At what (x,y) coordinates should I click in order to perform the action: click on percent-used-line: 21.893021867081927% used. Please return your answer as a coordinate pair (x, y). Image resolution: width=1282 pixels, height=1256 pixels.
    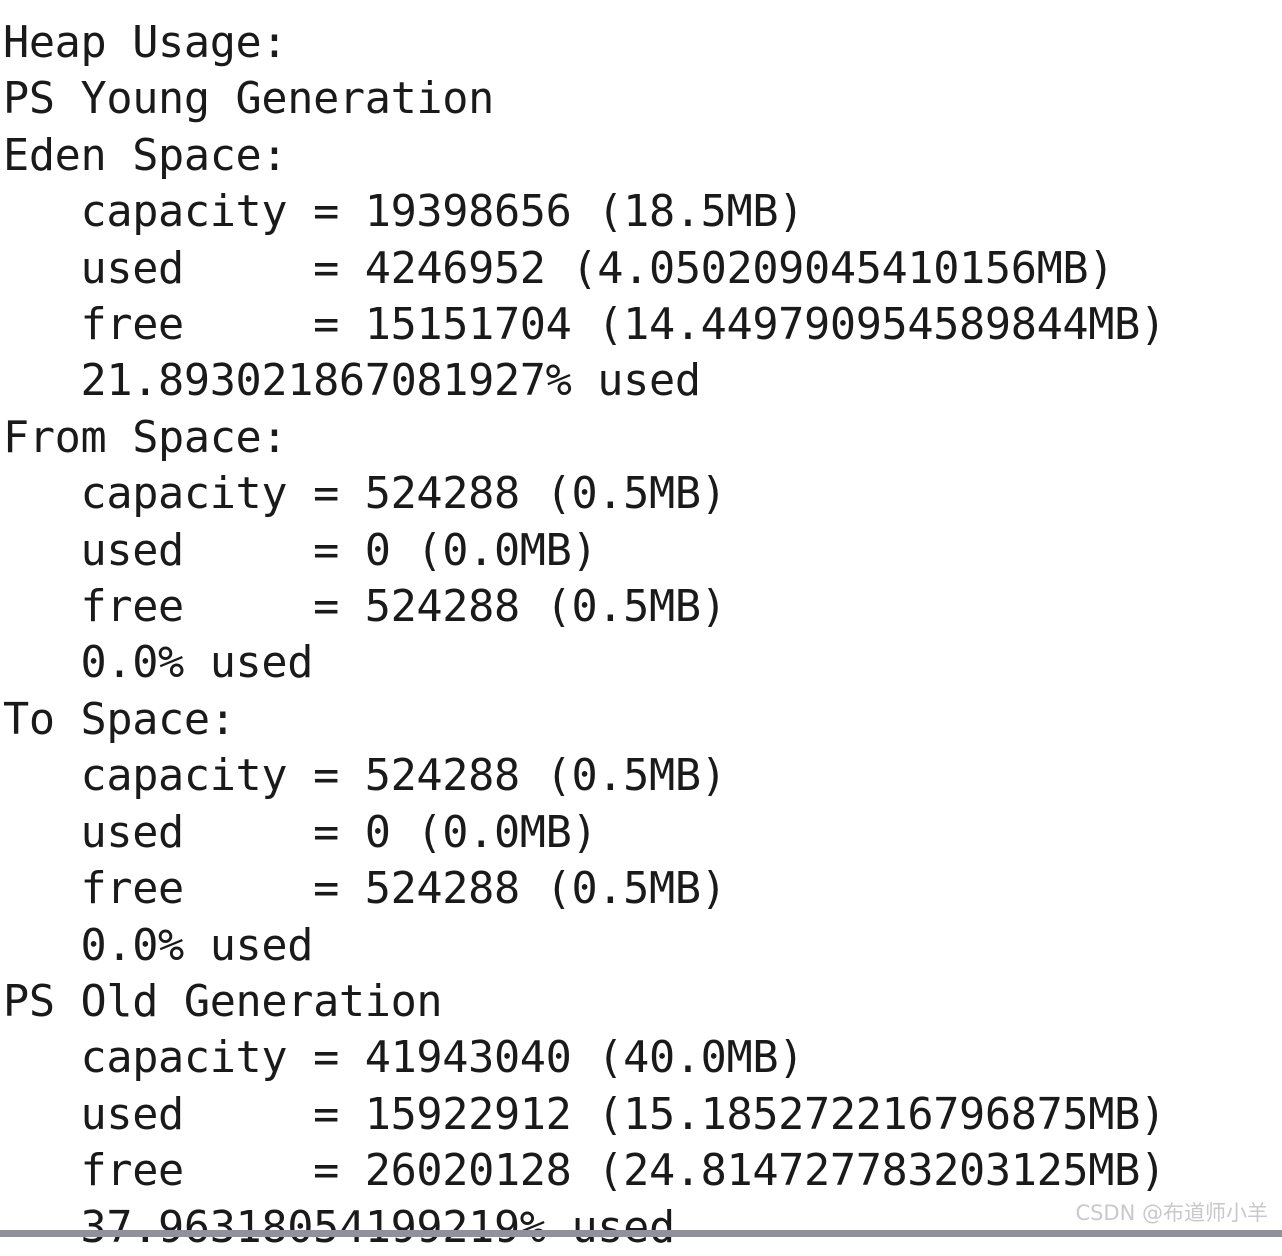
    Looking at the image, I should click on (352, 381).